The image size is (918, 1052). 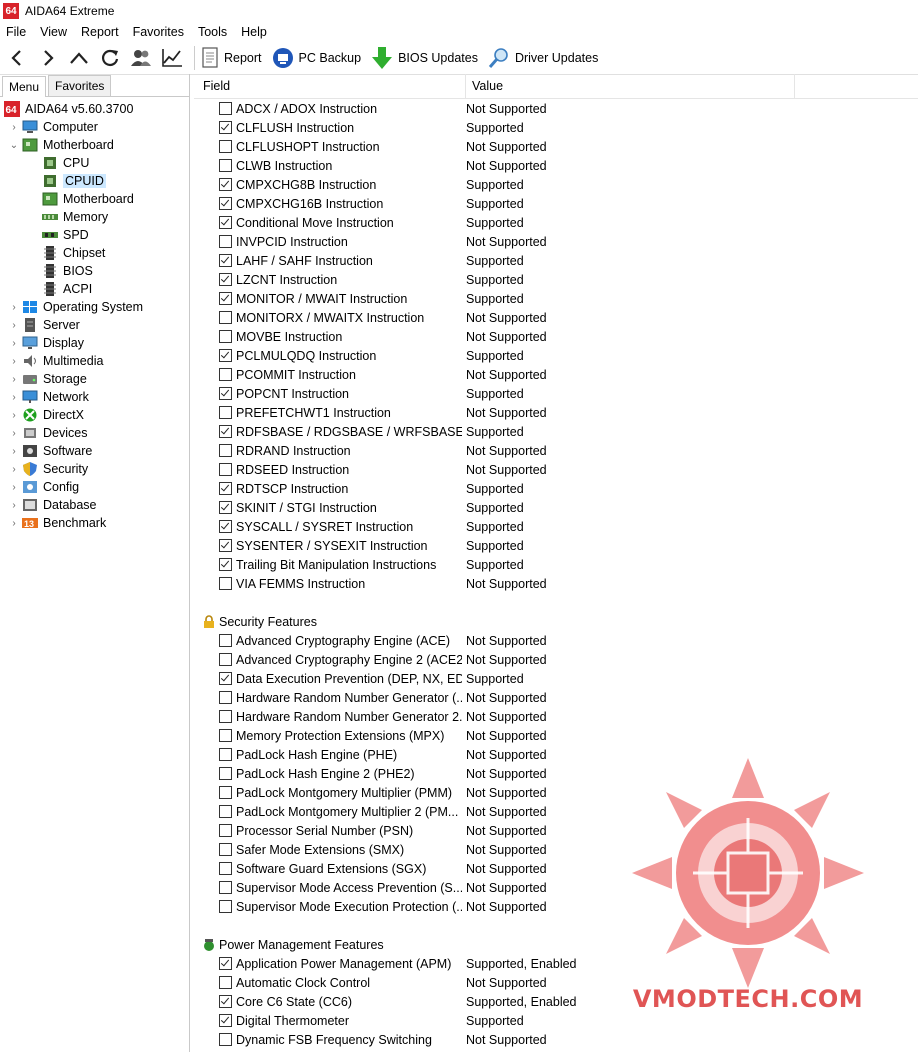 I want to click on tree-item-database: › Database, so click(x=94, y=505).